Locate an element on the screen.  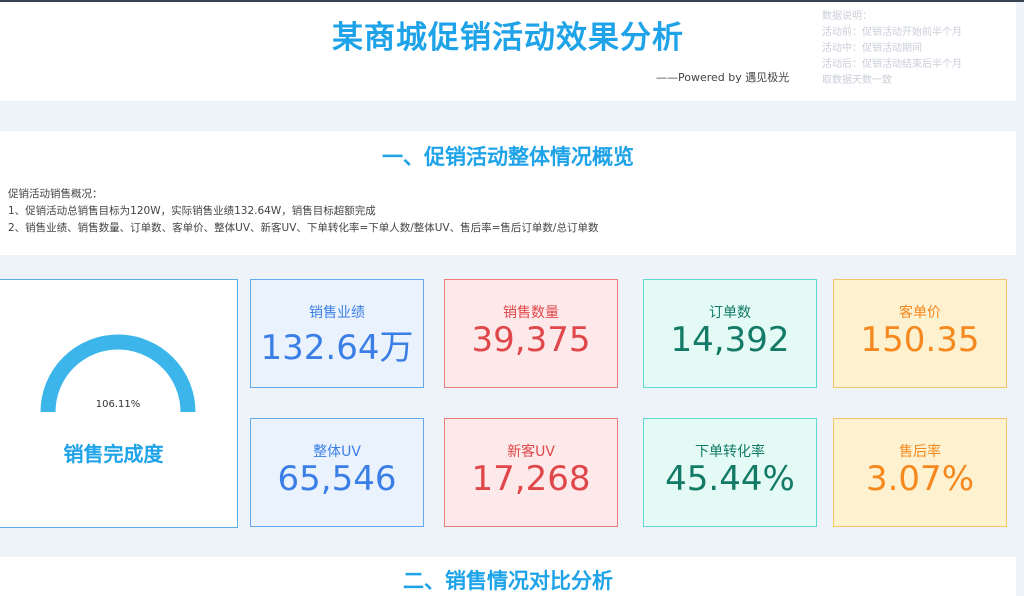
sales-completion-gauge-card: 106.11% 销售完成度 is located at coordinates (119, 403).